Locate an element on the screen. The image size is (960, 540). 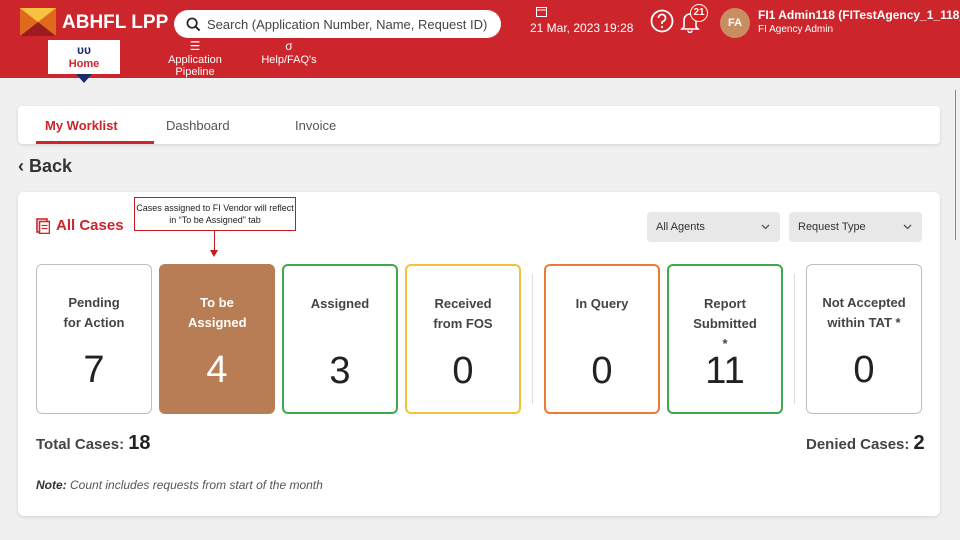
back-button: ‹ Back is located at coordinates (45, 166).